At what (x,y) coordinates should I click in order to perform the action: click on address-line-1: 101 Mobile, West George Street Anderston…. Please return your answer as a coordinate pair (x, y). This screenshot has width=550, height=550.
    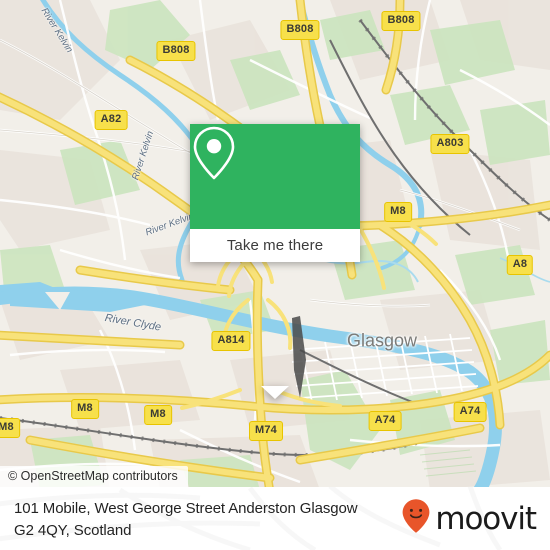
    Looking at the image, I should click on (186, 509).